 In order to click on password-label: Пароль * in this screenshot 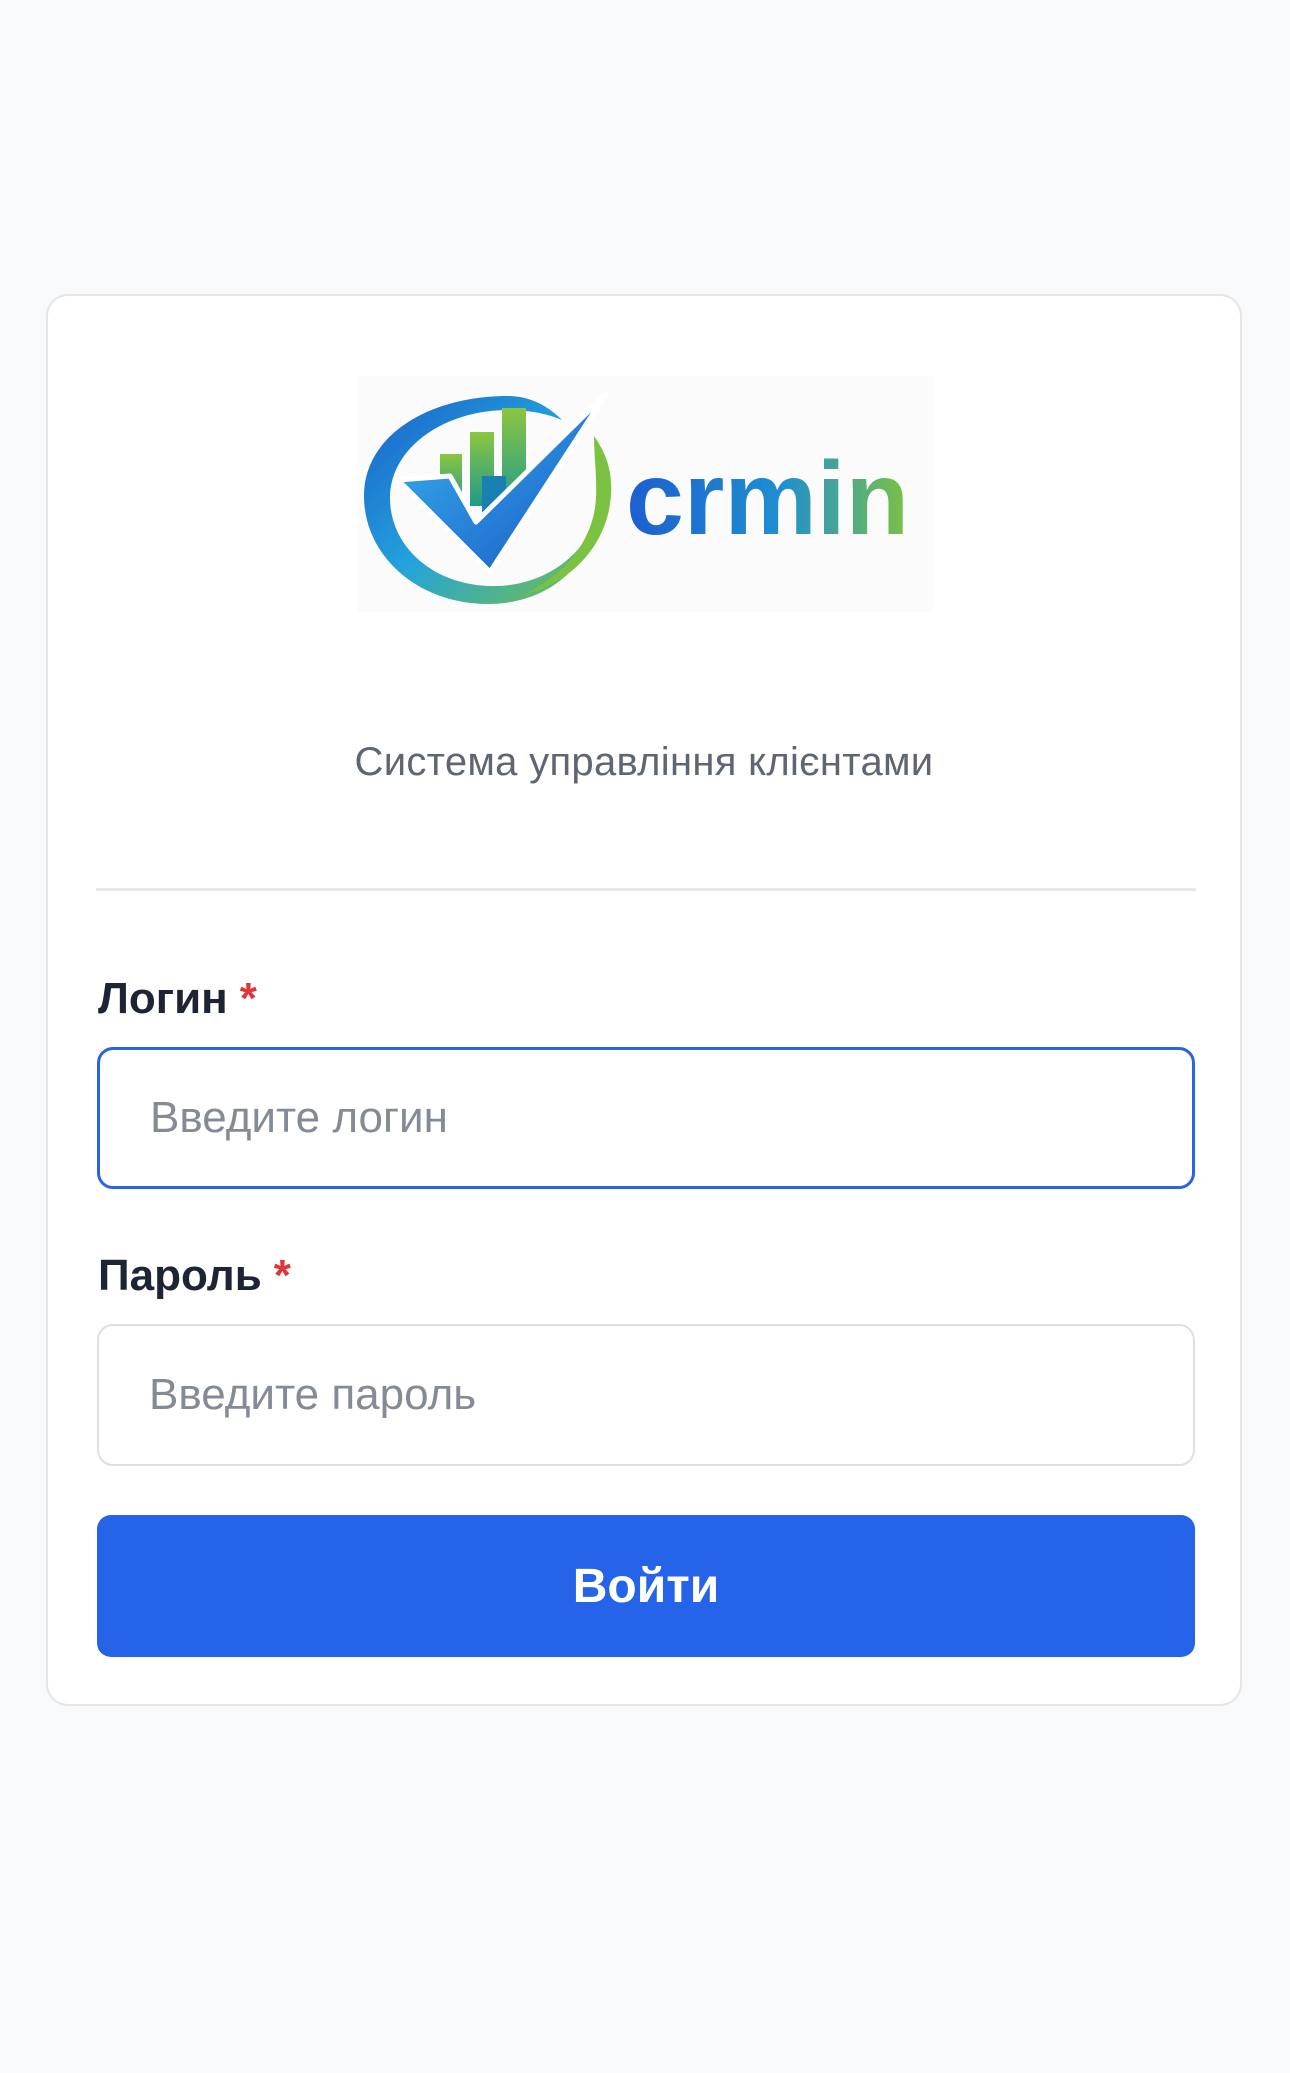, I will do `click(194, 1276)`.